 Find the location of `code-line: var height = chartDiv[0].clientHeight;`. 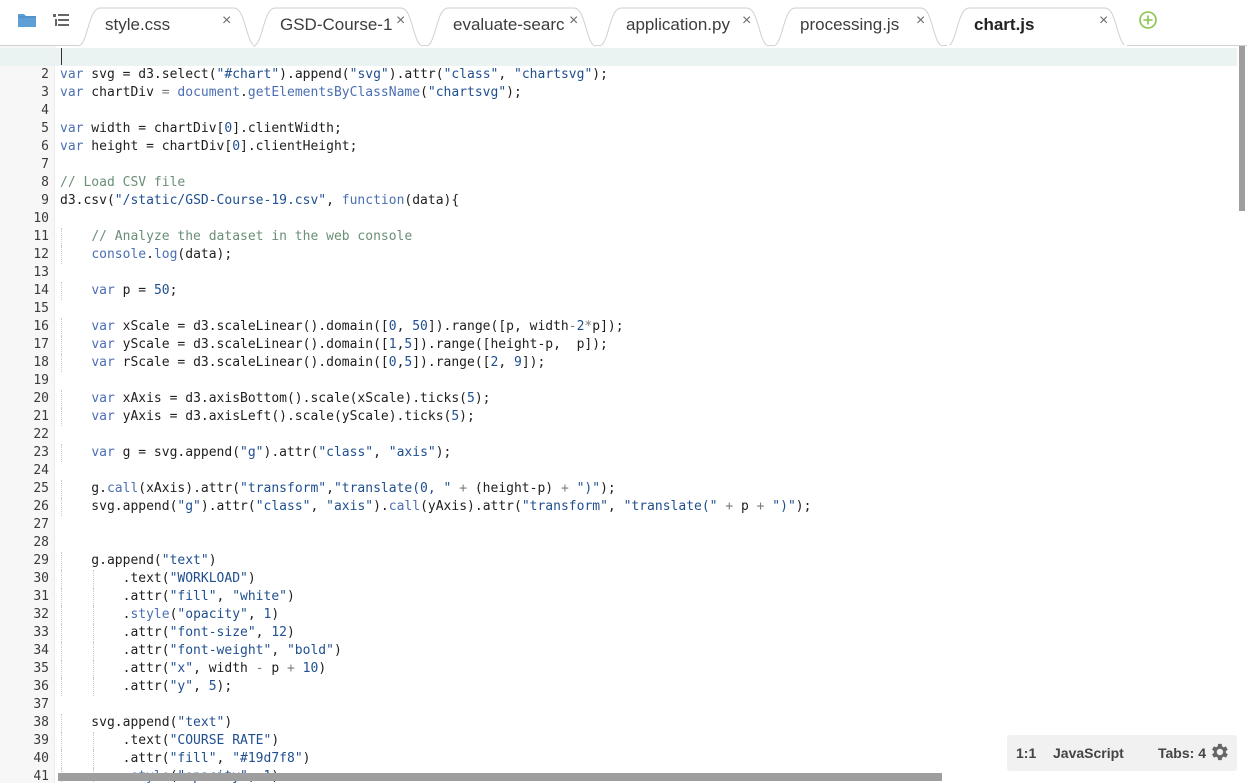

code-line: var height = chartDiv[0].clientHeight; is located at coordinates (646, 147).